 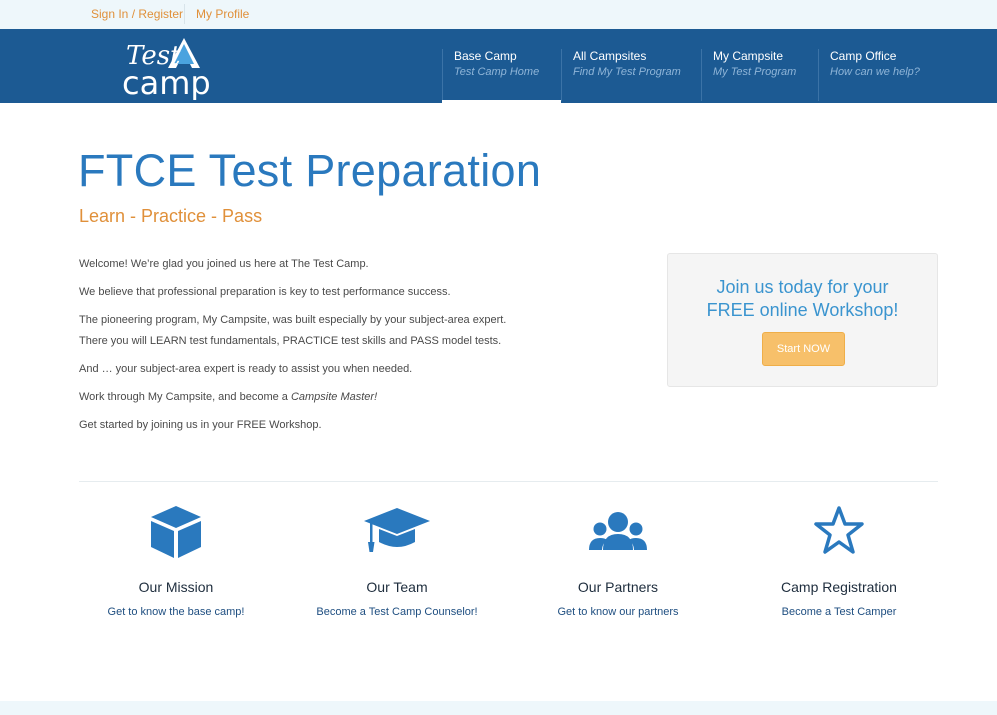 I want to click on nav-base-camp-subtitle: Test Camp Home, so click(x=497, y=72).